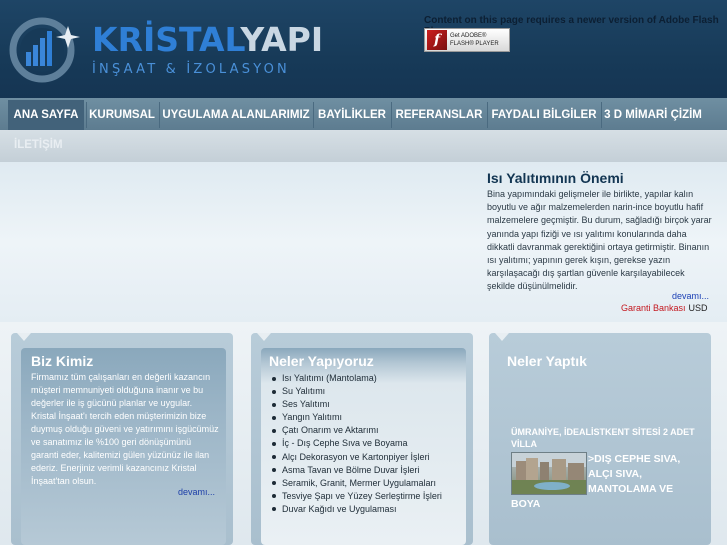  Describe the element at coordinates (653, 308) in the screenshot. I see `ticker-bank: Garanti Bankası` at that location.